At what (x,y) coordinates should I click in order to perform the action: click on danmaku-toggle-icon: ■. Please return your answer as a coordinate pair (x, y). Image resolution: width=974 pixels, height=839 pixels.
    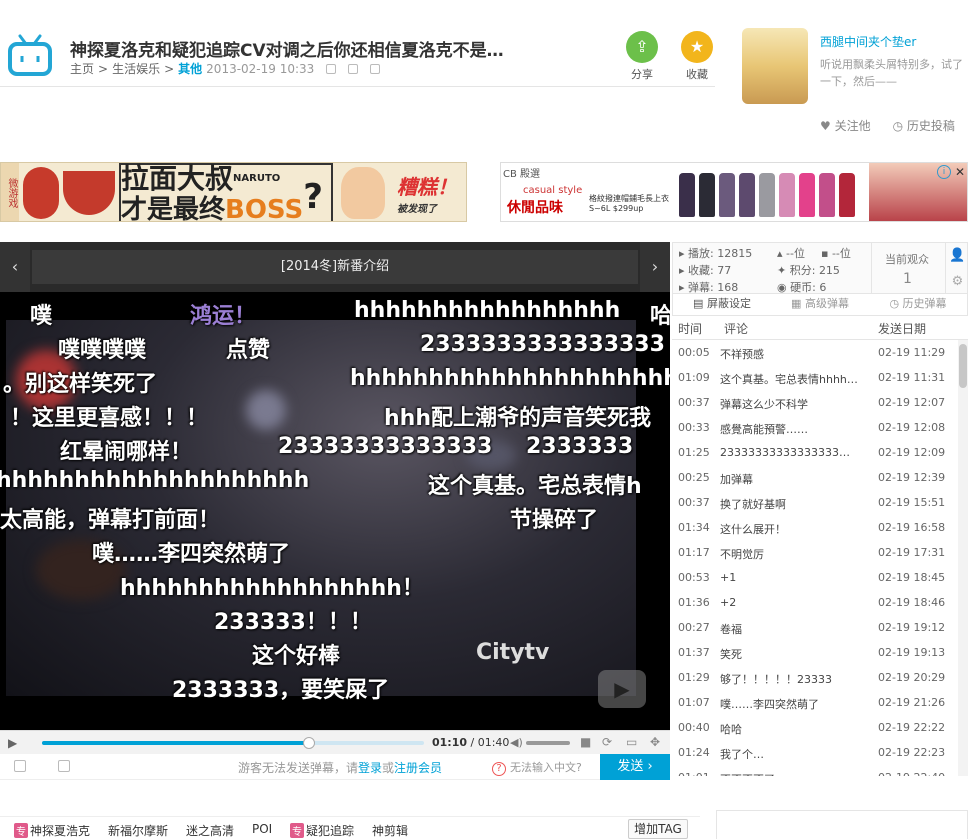
    Looking at the image, I should click on (585, 742).